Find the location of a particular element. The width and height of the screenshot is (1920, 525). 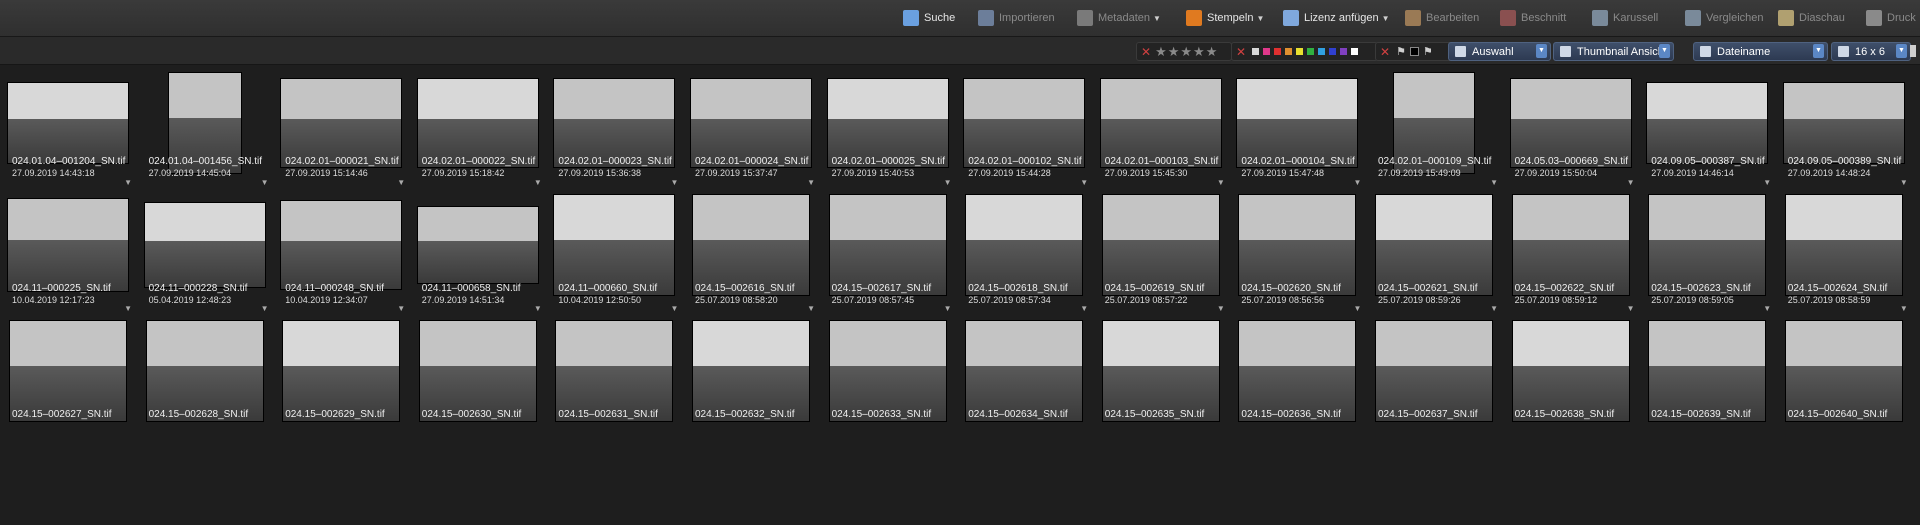

thumbnail-cell: 024.15–002632_SN.tif is located at coordinates (757, 396).